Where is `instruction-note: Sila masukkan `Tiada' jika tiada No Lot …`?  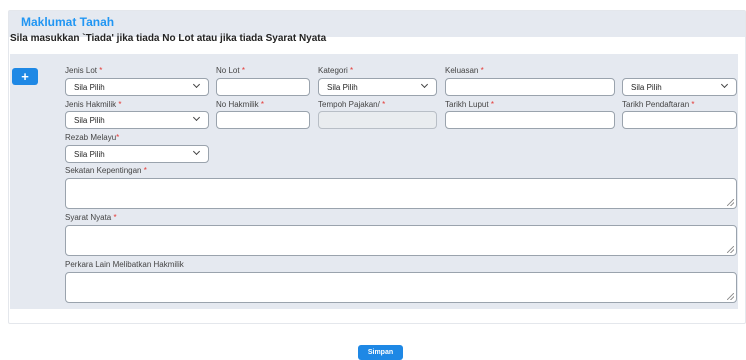
instruction-note: Sila masukkan `Tiada' jika tiada No Lot … is located at coordinates (168, 38).